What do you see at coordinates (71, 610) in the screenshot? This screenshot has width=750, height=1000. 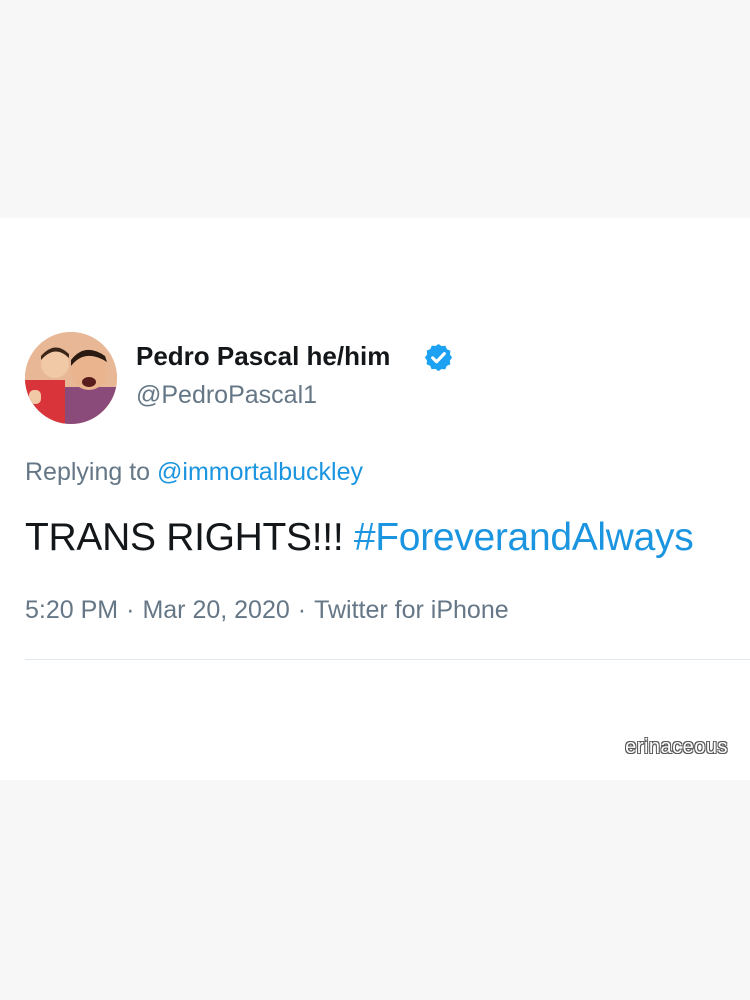 I see `tweet-time: 5:20 PM` at bounding box center [71, 610].